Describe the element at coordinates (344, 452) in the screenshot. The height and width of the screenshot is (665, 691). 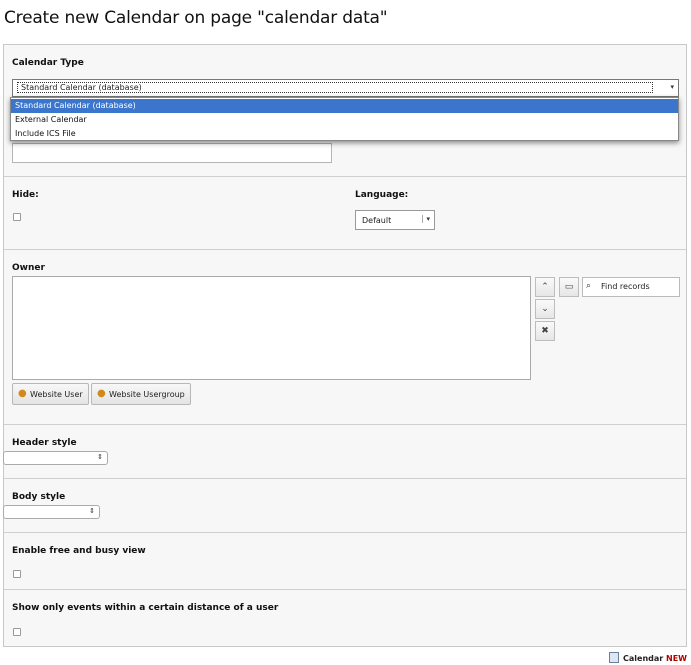
I see `header-style-section: Header style ⇕` at that location.